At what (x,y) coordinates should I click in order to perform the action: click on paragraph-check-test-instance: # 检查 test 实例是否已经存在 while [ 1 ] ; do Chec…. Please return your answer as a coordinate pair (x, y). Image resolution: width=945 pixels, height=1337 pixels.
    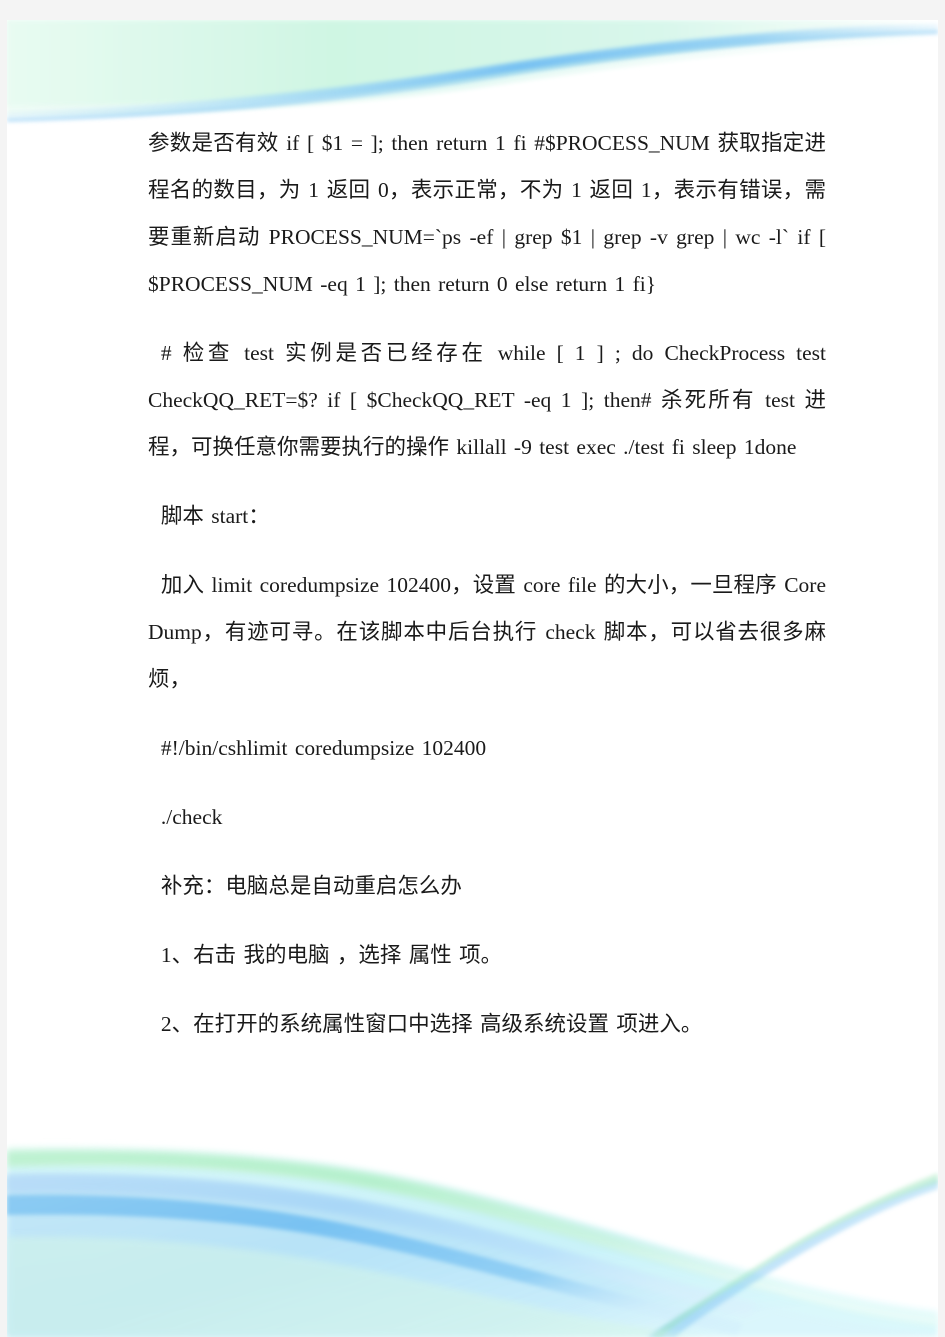
    Looking at the image, I should click on (487, 400).